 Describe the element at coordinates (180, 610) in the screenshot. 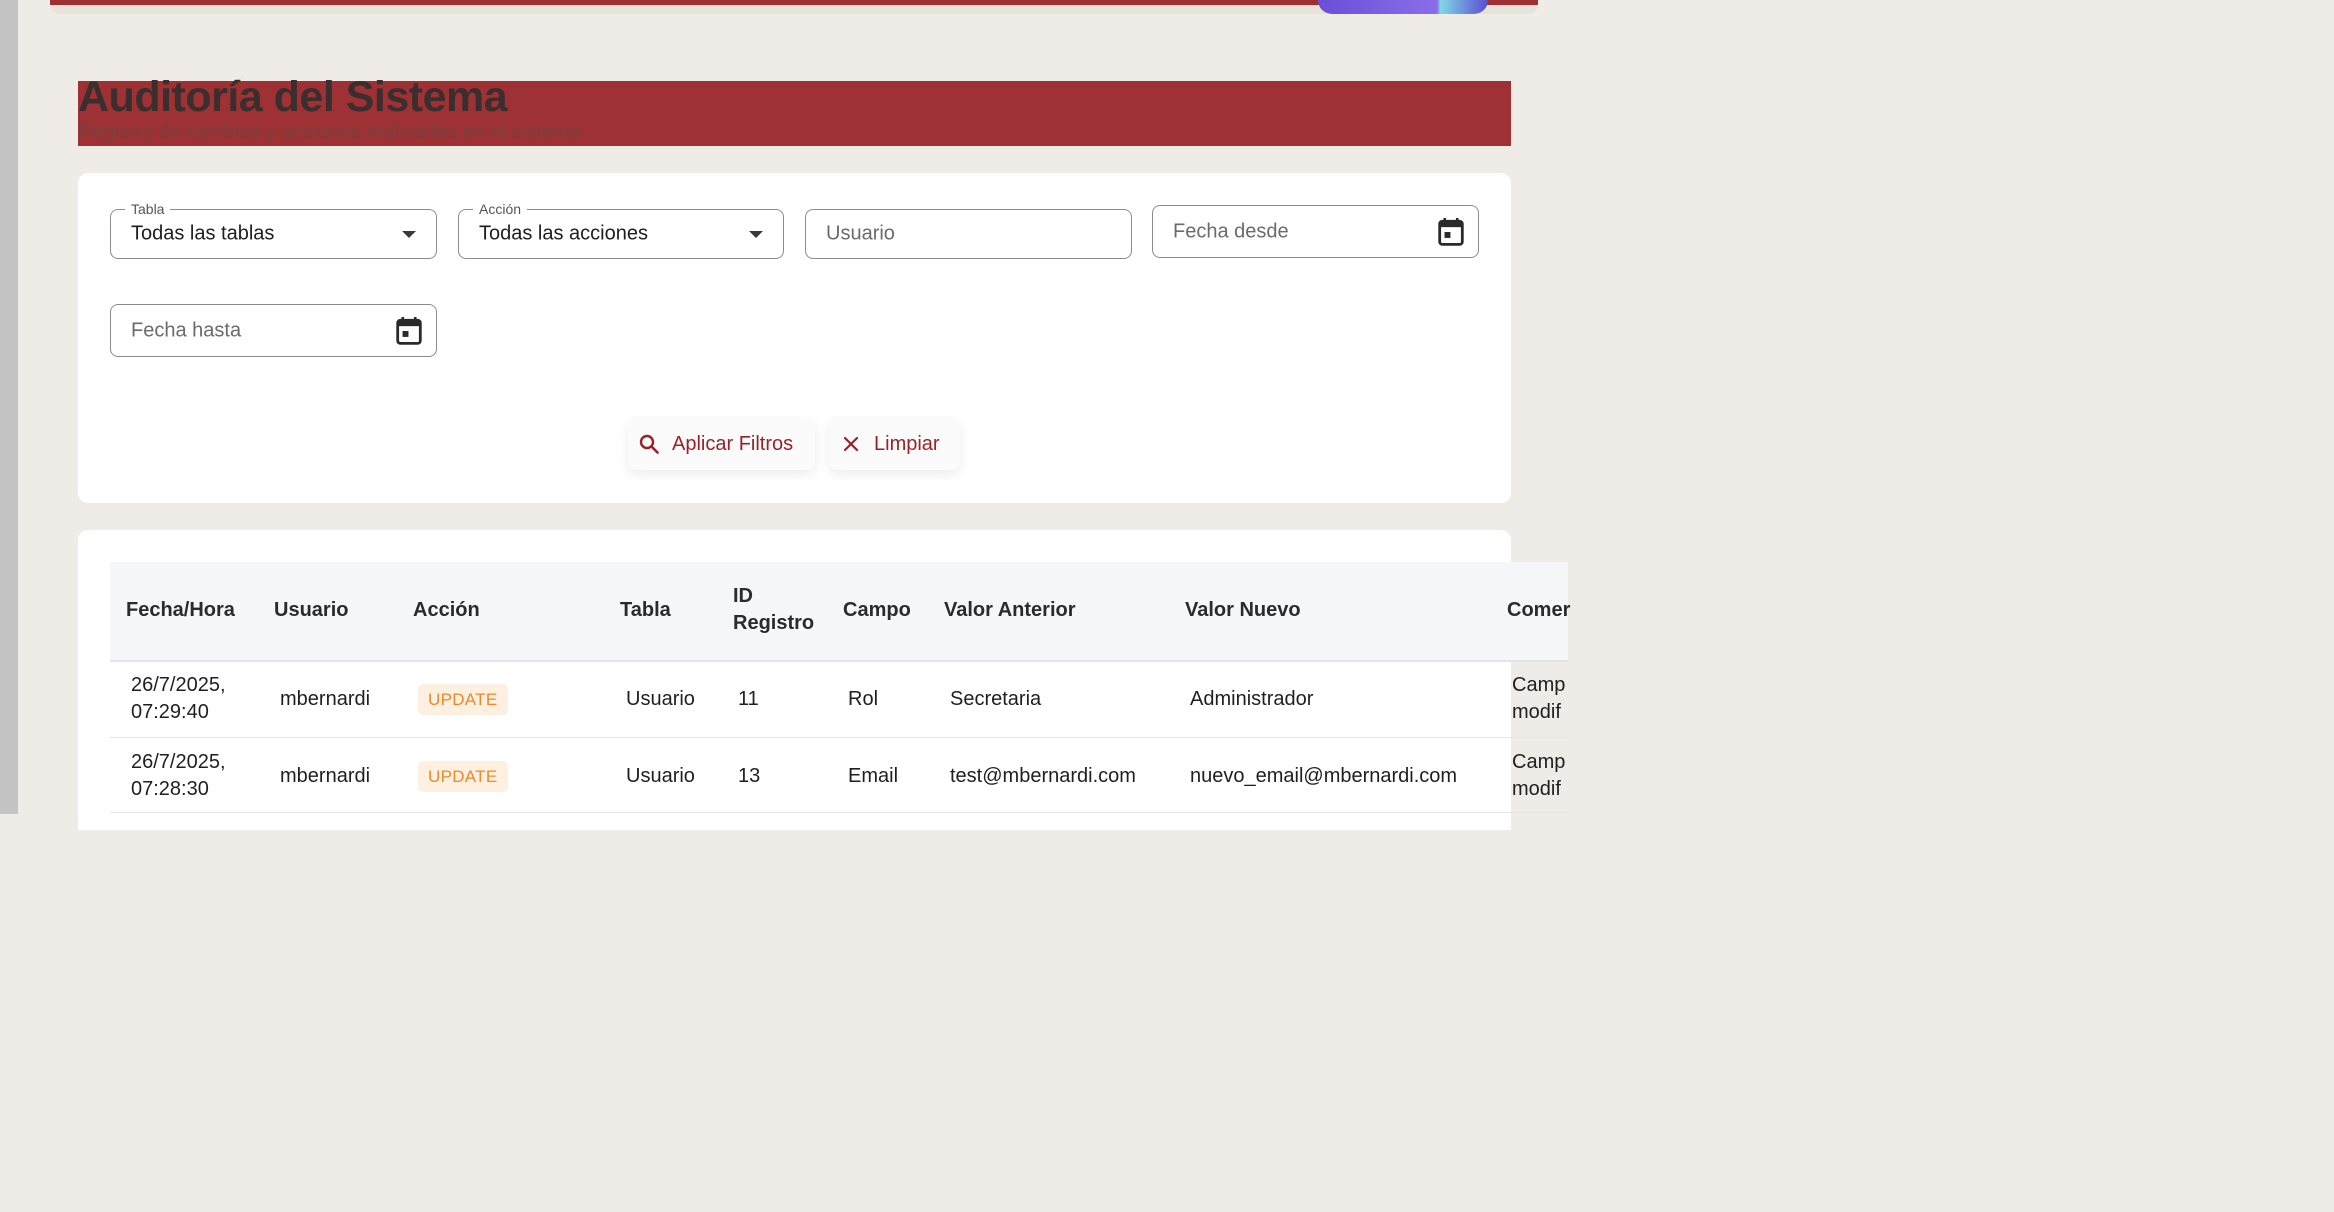

I see `column-header-datetime: Fecha/Hora` at that location.